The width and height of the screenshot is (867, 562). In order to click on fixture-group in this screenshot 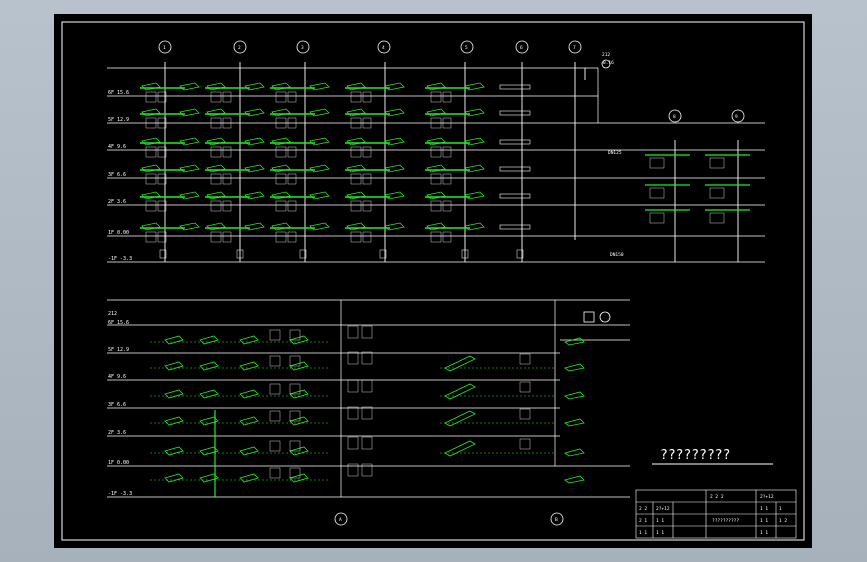, I will do `click(367, 416)`.